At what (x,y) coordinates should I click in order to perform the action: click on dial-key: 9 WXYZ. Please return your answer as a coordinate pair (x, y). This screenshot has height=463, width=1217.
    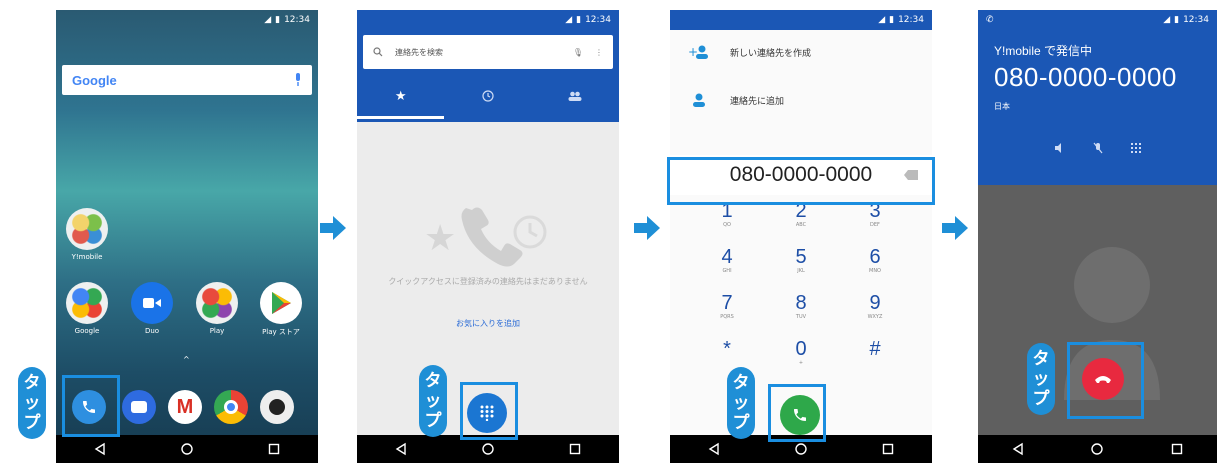
    Looking at the image, I should click on (875, 312).